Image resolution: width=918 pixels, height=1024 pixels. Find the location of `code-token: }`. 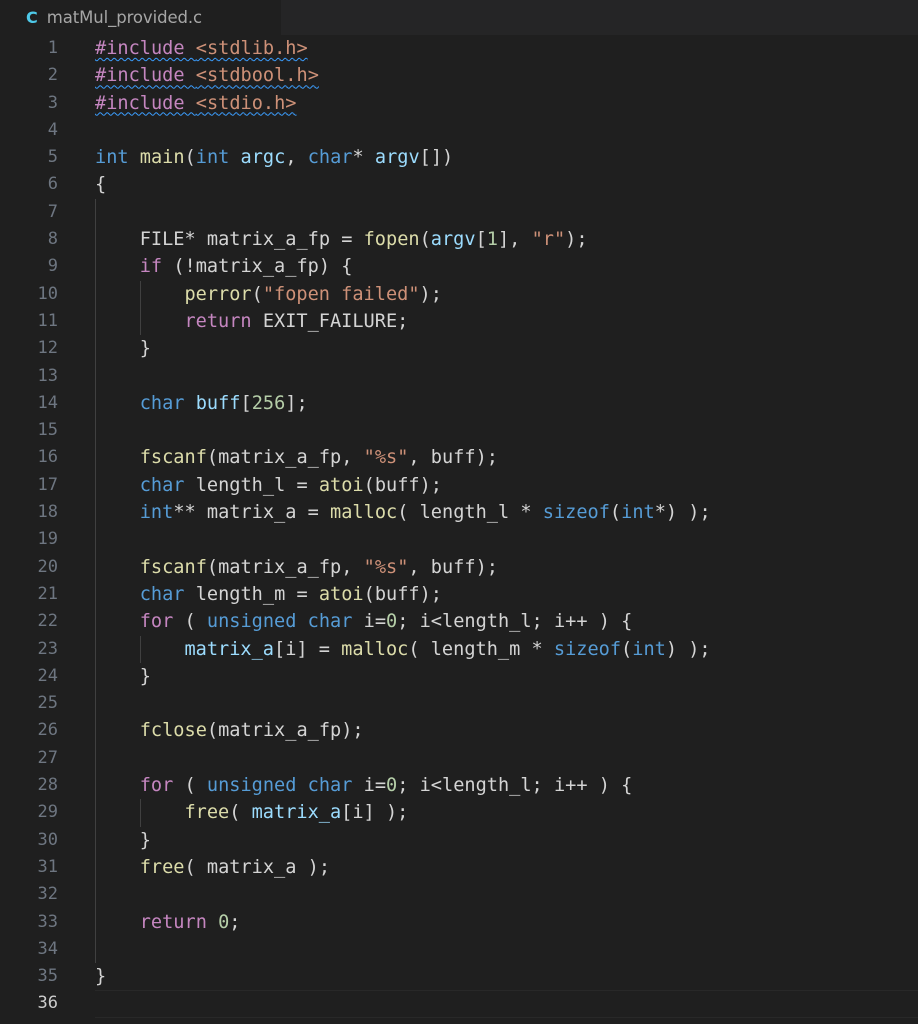

code-token: } is located at coordinates (101, 977).